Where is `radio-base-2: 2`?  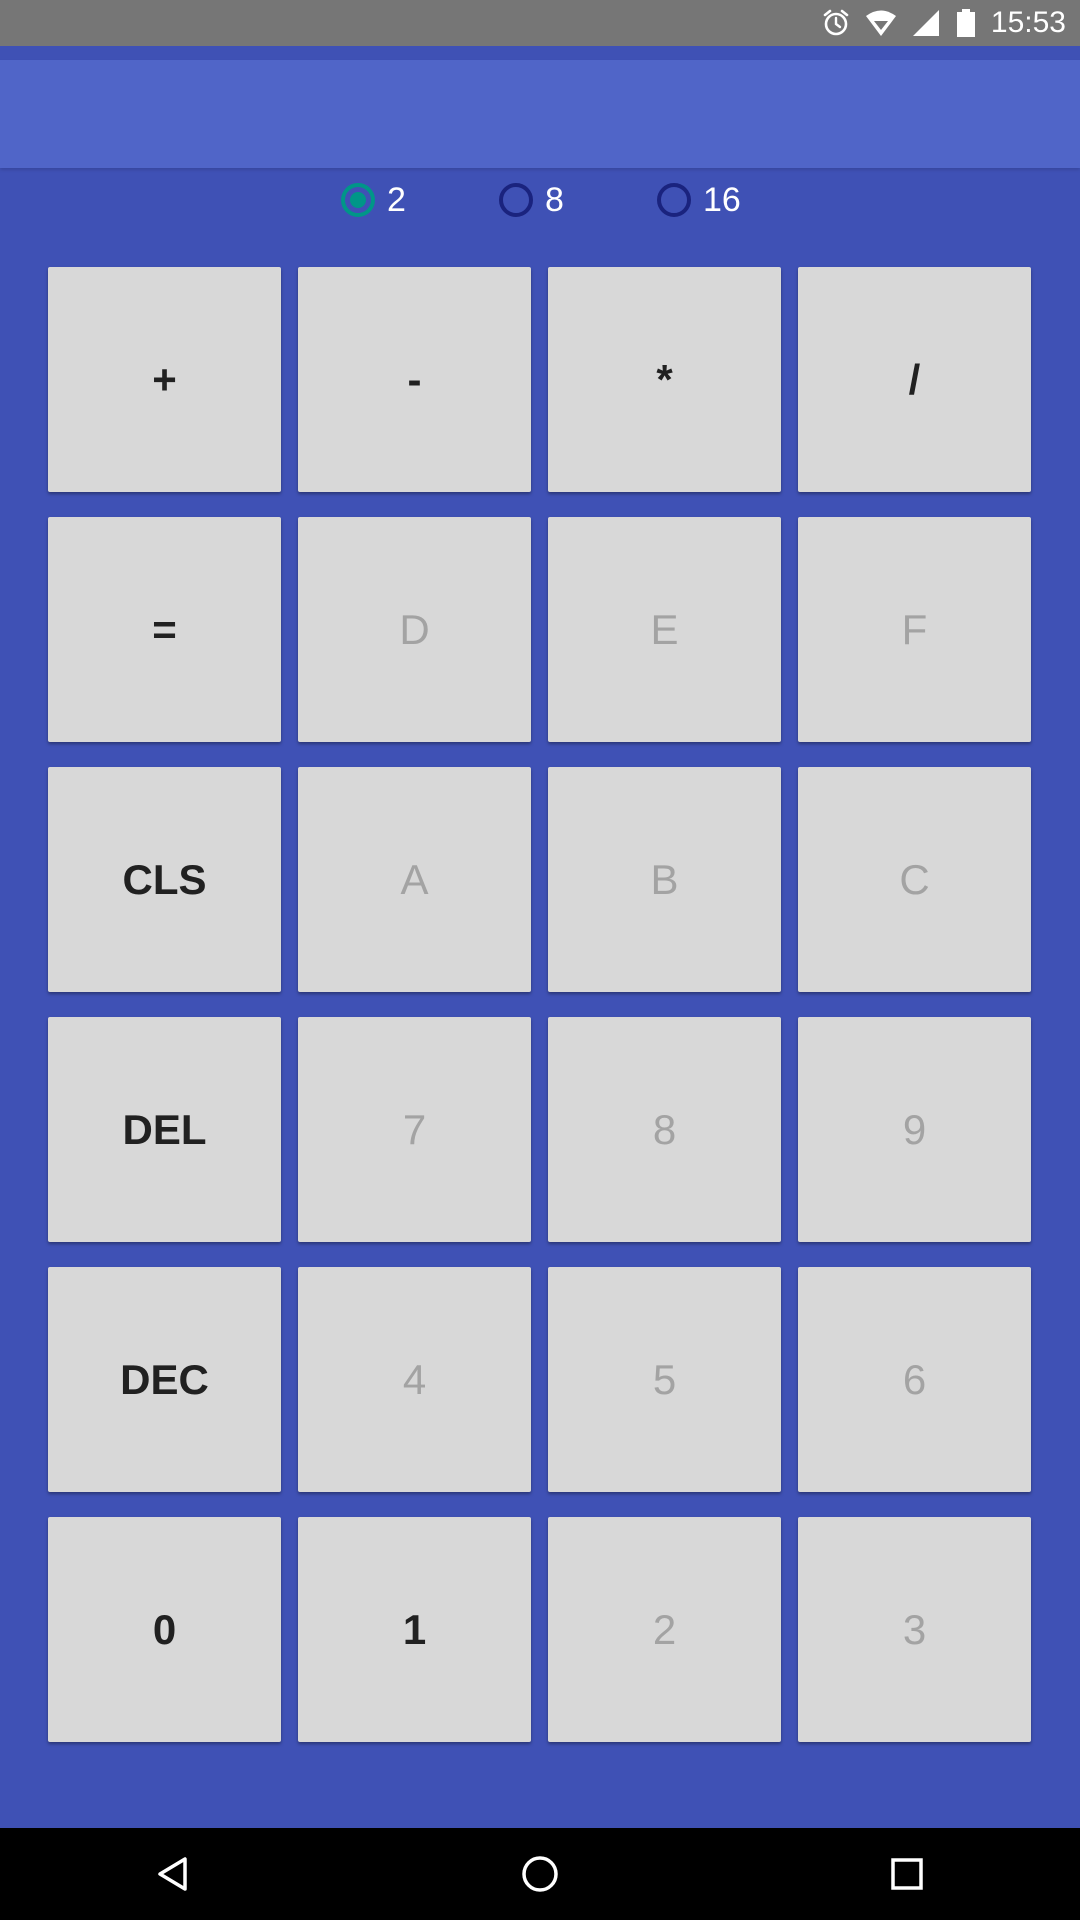
radio-base-2: 2 is located at coordinates (373, 200).